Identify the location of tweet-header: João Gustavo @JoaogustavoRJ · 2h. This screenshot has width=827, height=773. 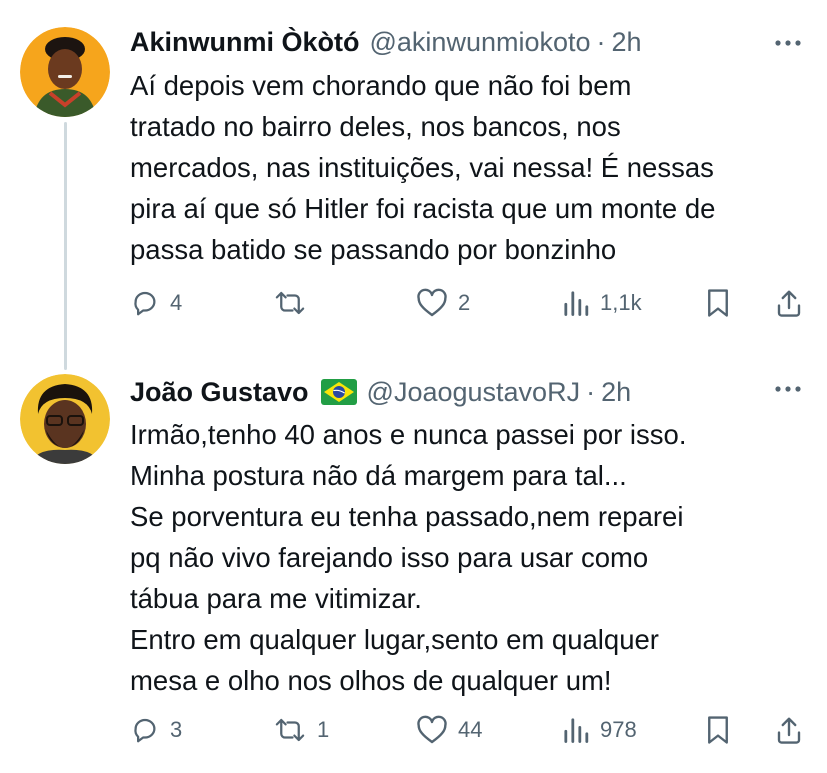
(380, 392).